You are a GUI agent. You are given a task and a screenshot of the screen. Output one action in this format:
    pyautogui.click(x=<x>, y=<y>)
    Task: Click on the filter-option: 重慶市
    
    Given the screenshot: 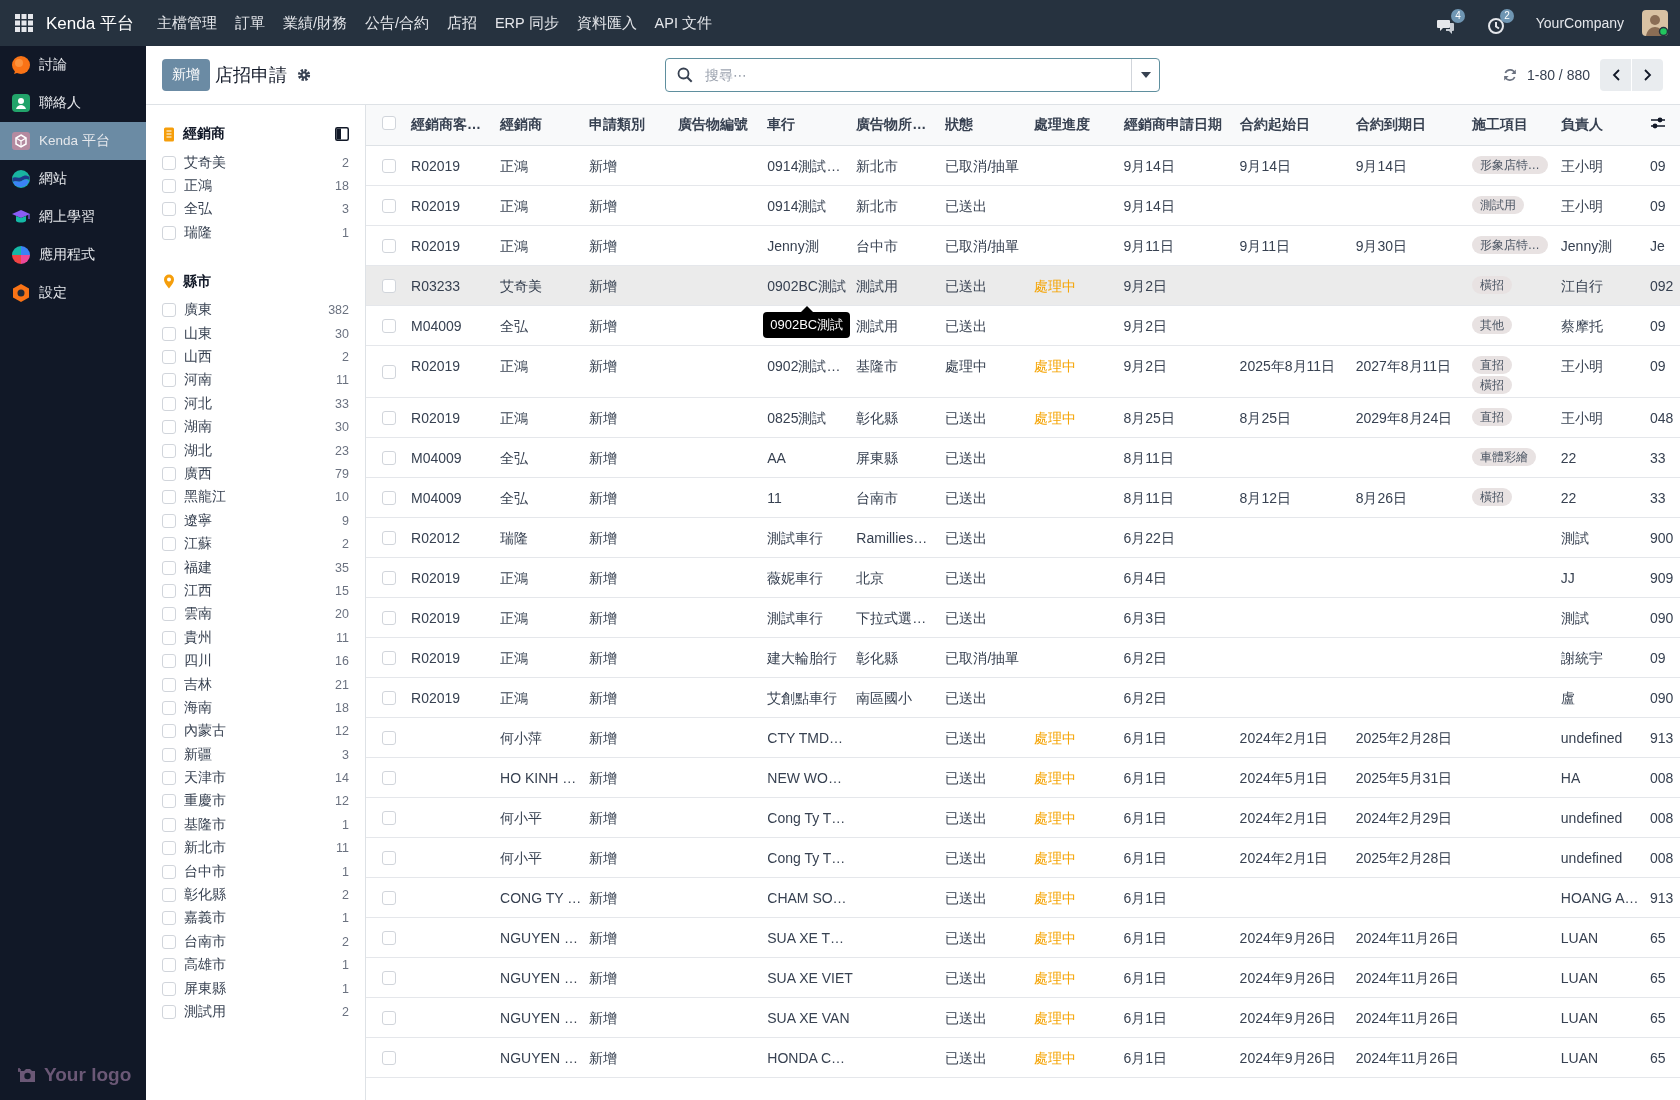 What is the action you would take?
    pyautogui.click(x=205, y=801)
    